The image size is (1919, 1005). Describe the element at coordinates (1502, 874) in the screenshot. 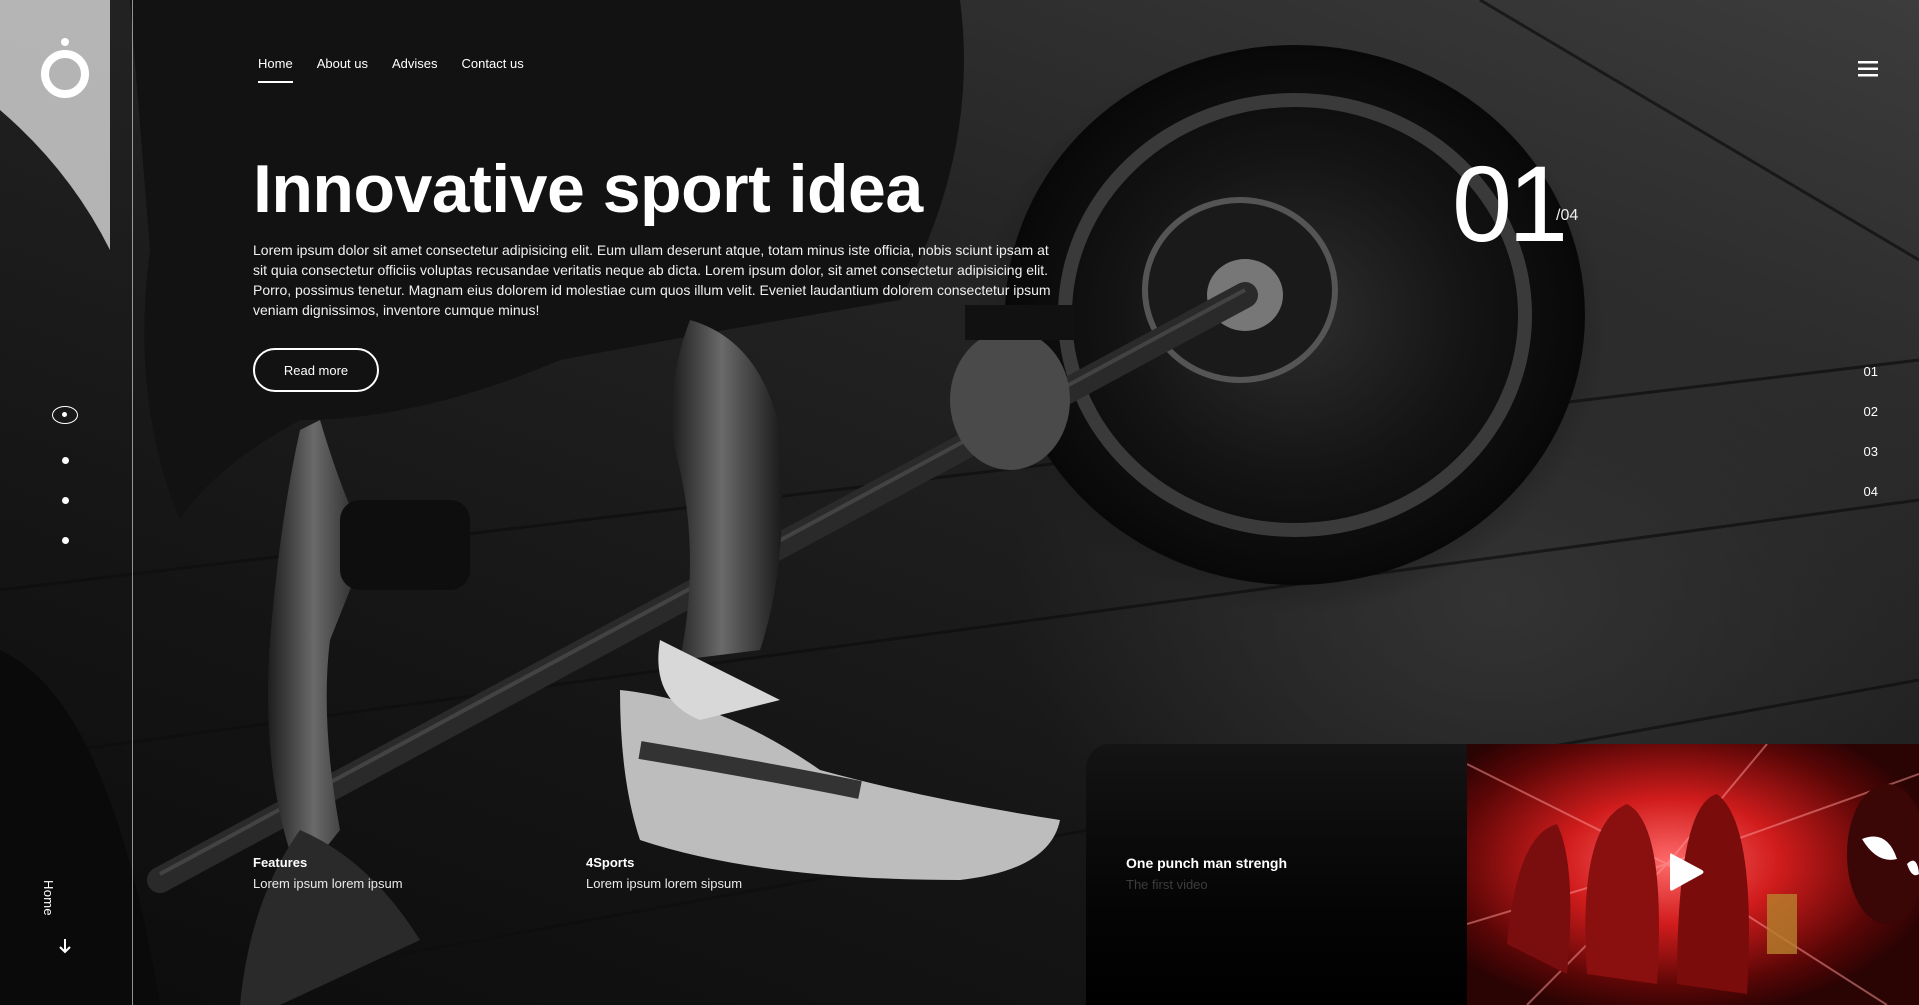

I see `video-card: One punch man strengh The first video` at that location.